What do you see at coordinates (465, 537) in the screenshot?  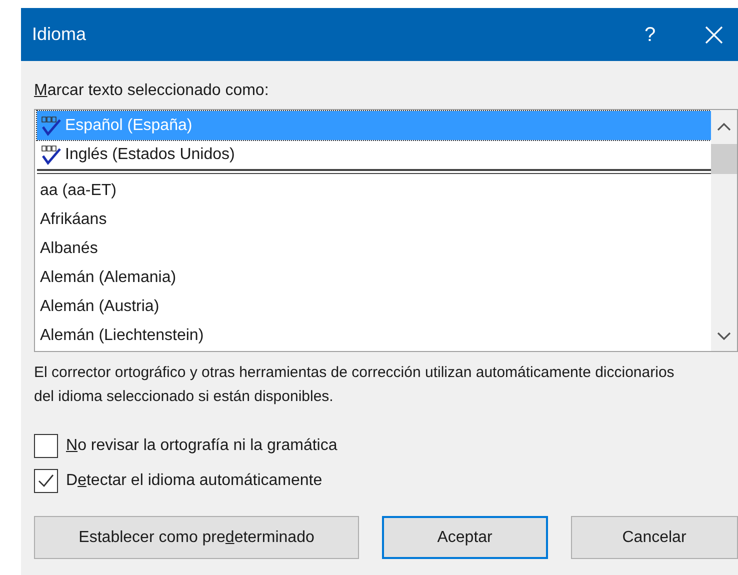 I see `dialog-button: Aceptar` at bounding box center [465, 537].